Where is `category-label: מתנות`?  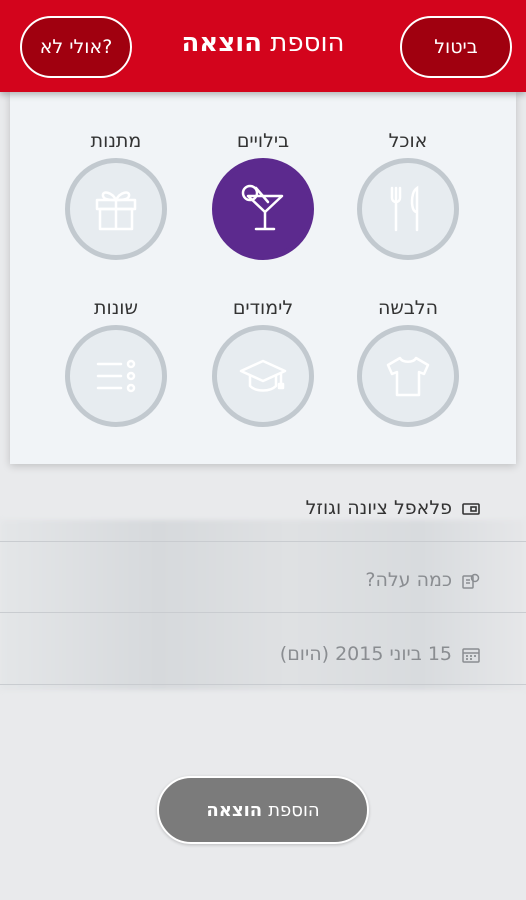
category-label: מתנות is located at coordinates (116, 141).